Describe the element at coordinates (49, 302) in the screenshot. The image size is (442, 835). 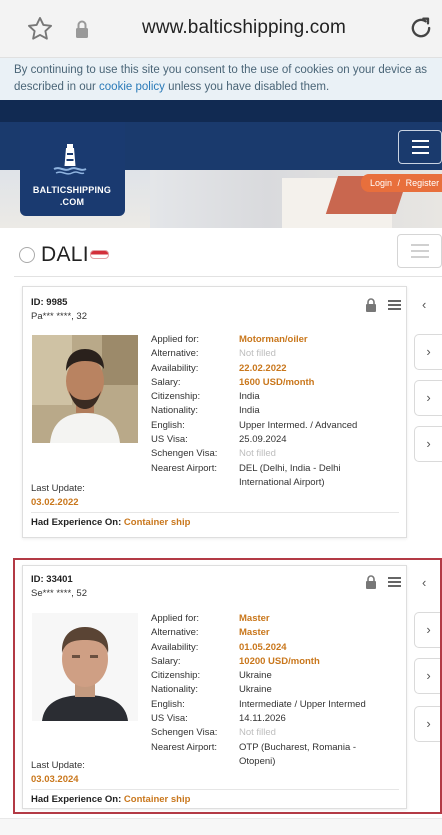
I see `card-id: ID: 9985` at that location.